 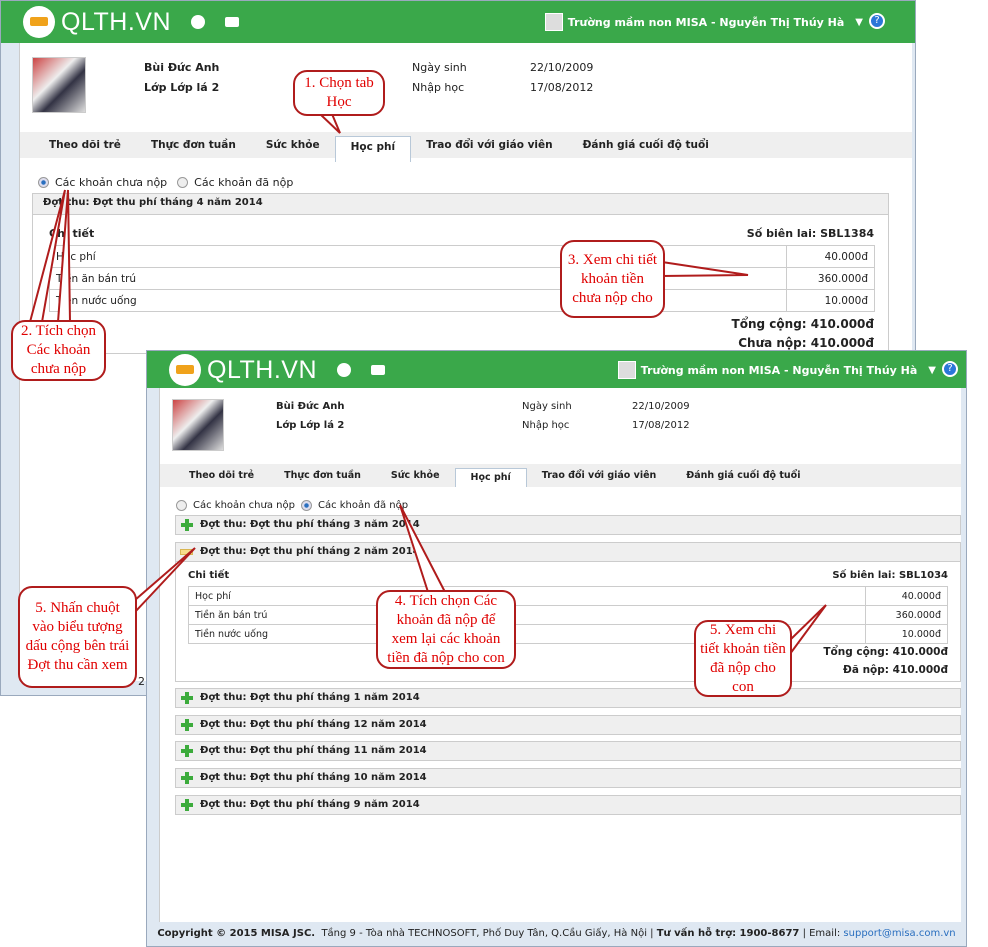 What do you see at coordinates (313, 750) in the screenshot?
I see `period-title: Đợt thu: Đợt thu phí tháng 11 năm 2014` at bounding box center [313, 750].